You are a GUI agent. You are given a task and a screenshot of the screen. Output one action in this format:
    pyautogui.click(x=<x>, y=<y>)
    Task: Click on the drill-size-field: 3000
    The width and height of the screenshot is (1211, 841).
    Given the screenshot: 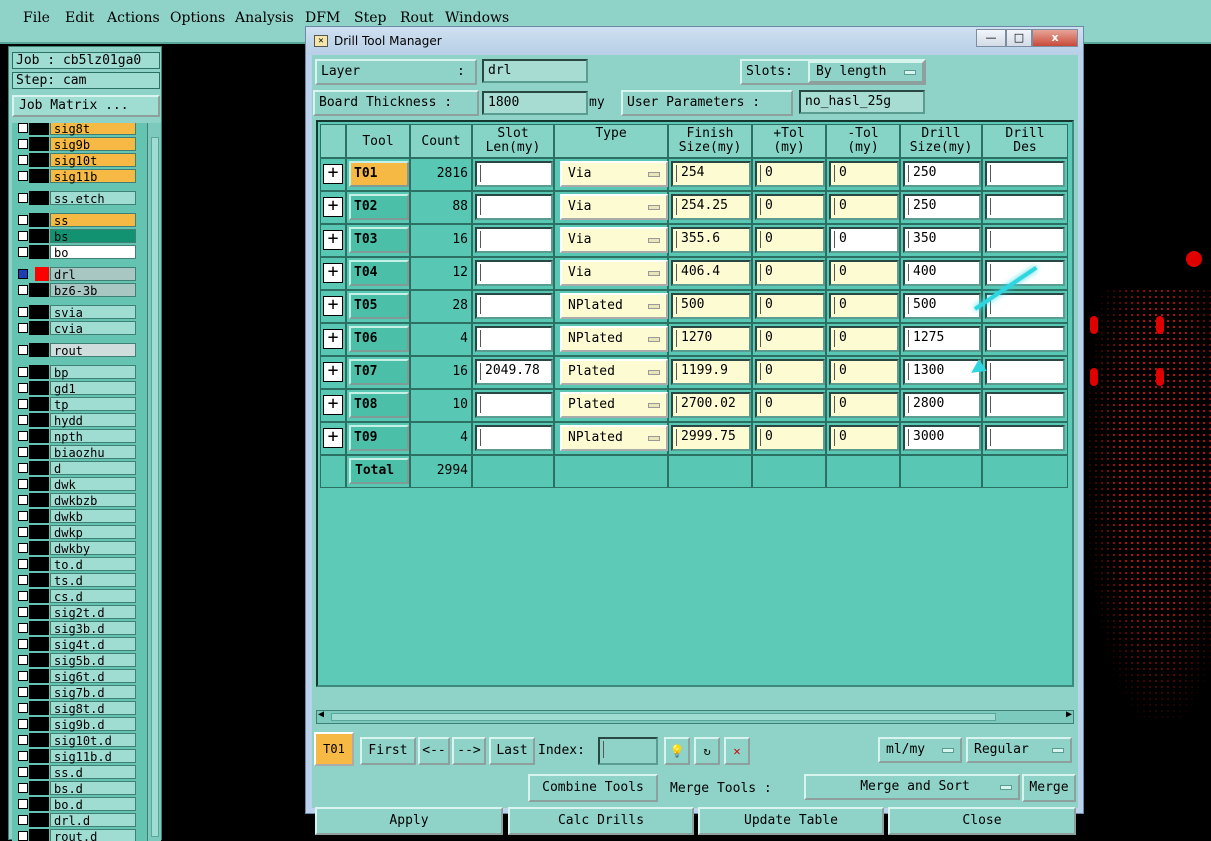 What is the action you would take?
    pyautogui.click(x=942, y=438)
    